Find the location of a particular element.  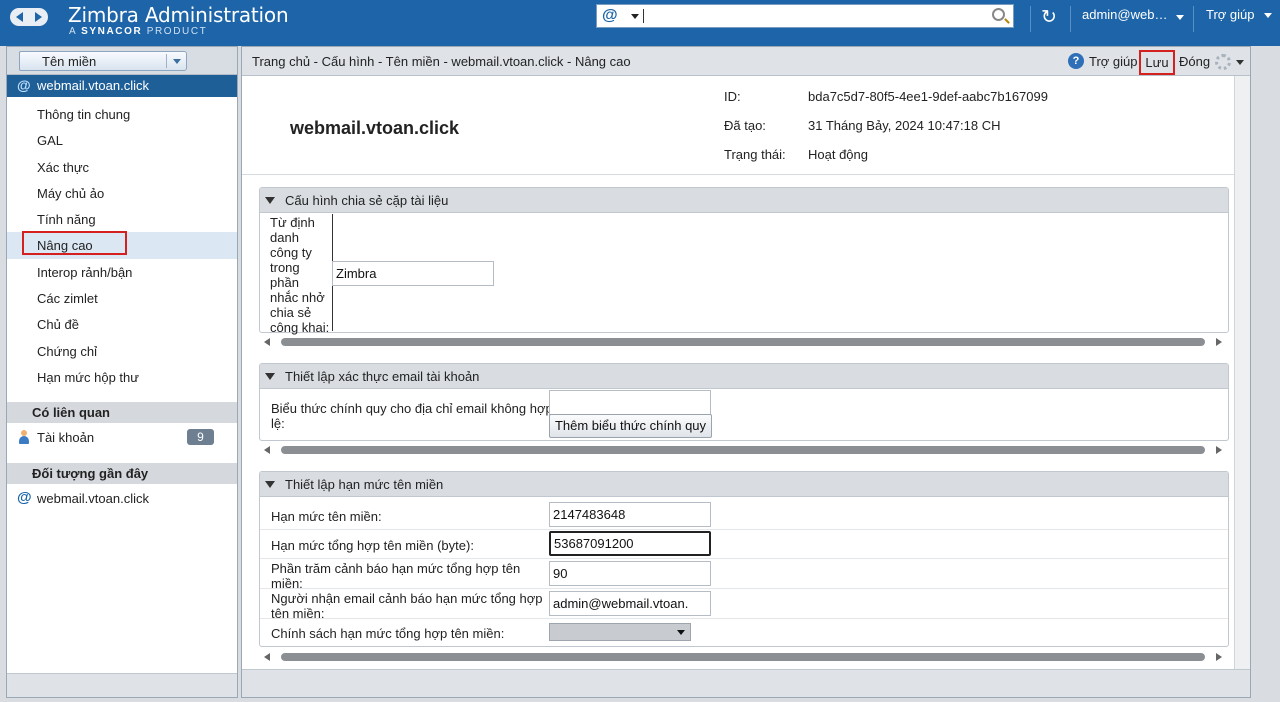

section-title: Cấu hình chia sẻ cặp tài liệu is located at coordinates (367, 200).